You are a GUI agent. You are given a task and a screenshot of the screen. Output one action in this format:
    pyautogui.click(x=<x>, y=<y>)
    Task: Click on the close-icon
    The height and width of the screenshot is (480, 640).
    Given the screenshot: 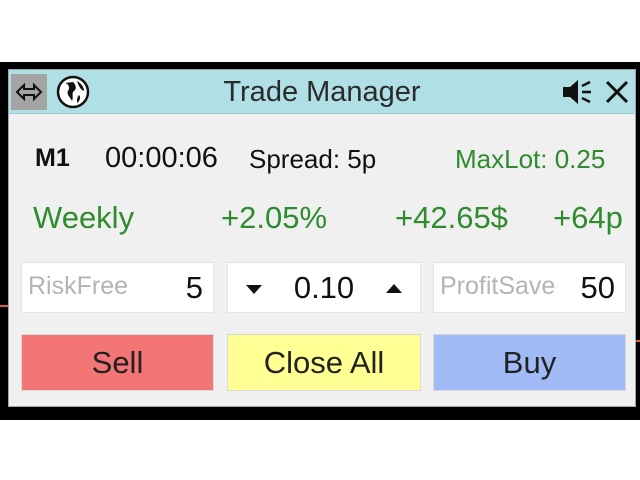 What is the action you would take?
    pyautogui.click(x=617, y=92)
    